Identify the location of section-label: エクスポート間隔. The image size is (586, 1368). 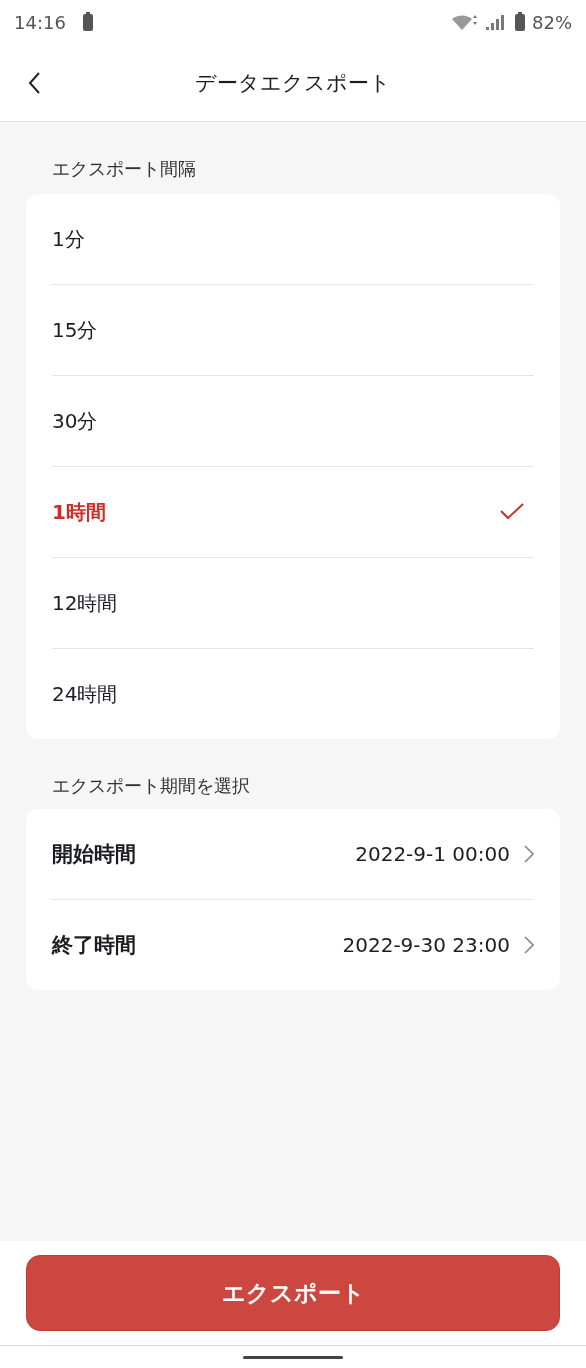
(124, 169).